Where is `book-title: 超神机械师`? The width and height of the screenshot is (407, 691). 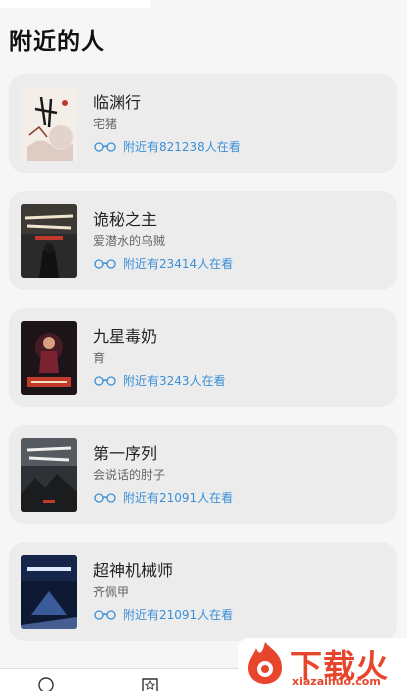
book-title: 超神机械师 is located at coordinates (133, 570).